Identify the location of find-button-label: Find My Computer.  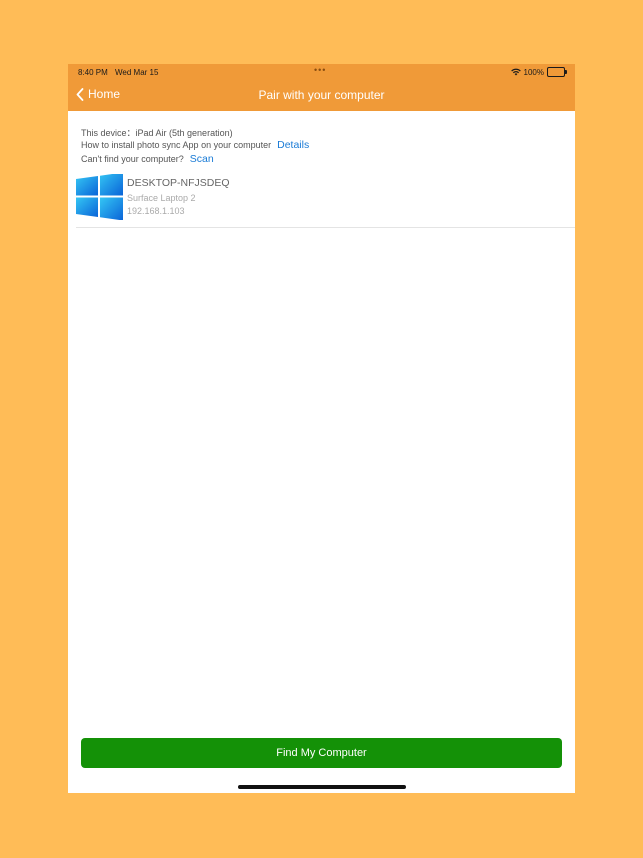
(321, 753).